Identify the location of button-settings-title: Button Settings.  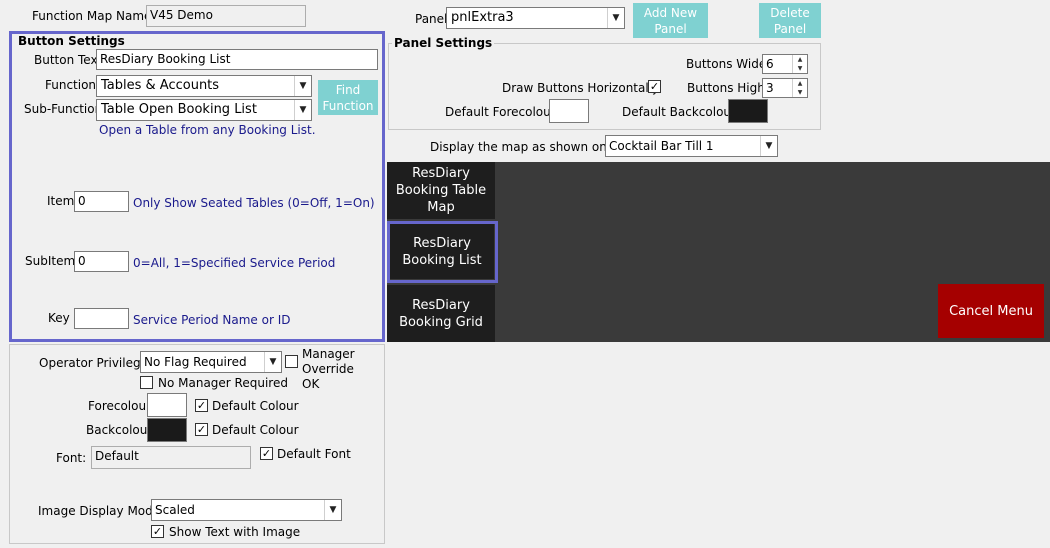
(71, 41).